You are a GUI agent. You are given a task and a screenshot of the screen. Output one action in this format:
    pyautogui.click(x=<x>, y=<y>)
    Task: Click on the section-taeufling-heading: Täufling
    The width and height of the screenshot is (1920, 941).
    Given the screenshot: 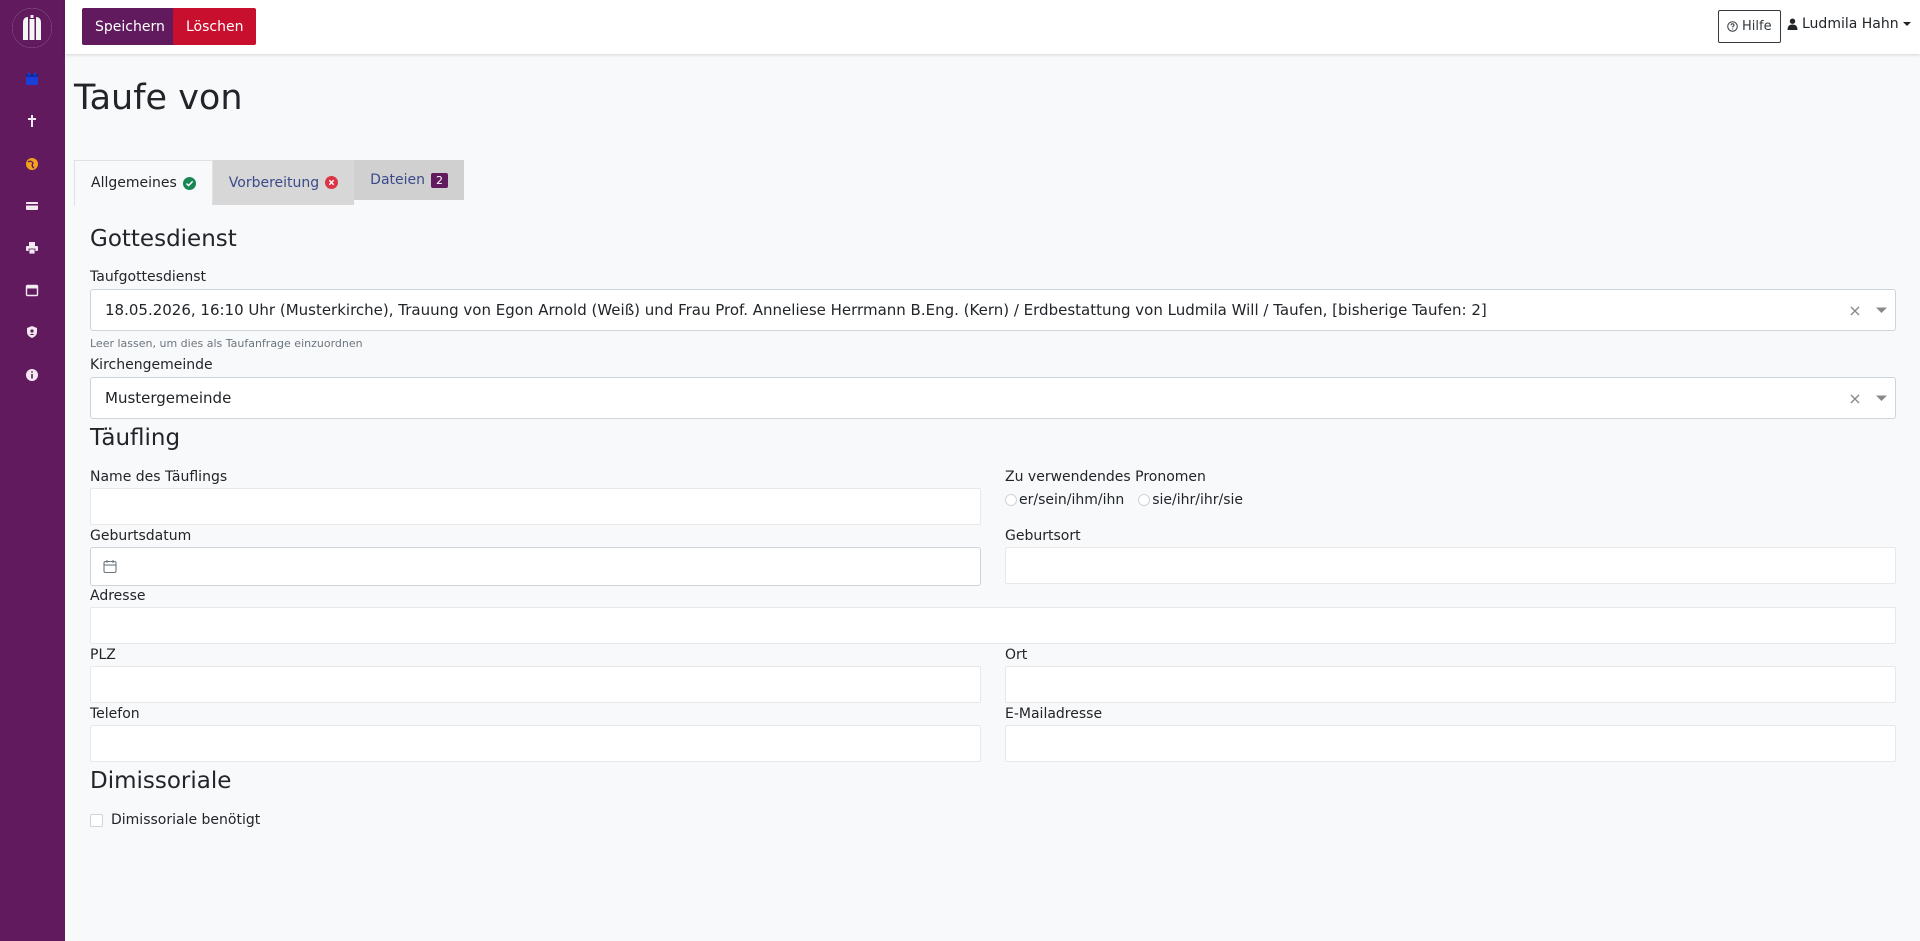 What is the action you would take?
    pyautogui.click(x=135, y=438)
    